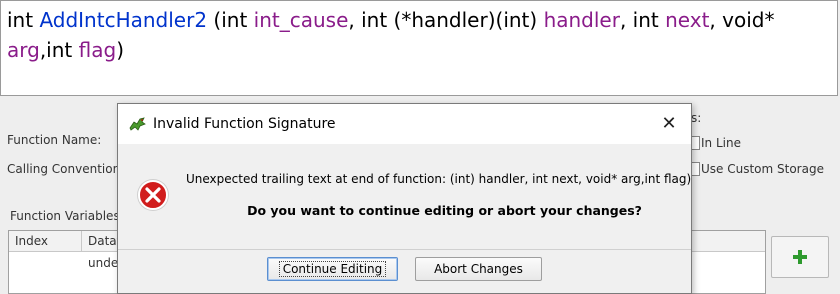  Describe the element at coordinates (230, 20) in the screenshot. I see `signature-text-1: (int` at that location.